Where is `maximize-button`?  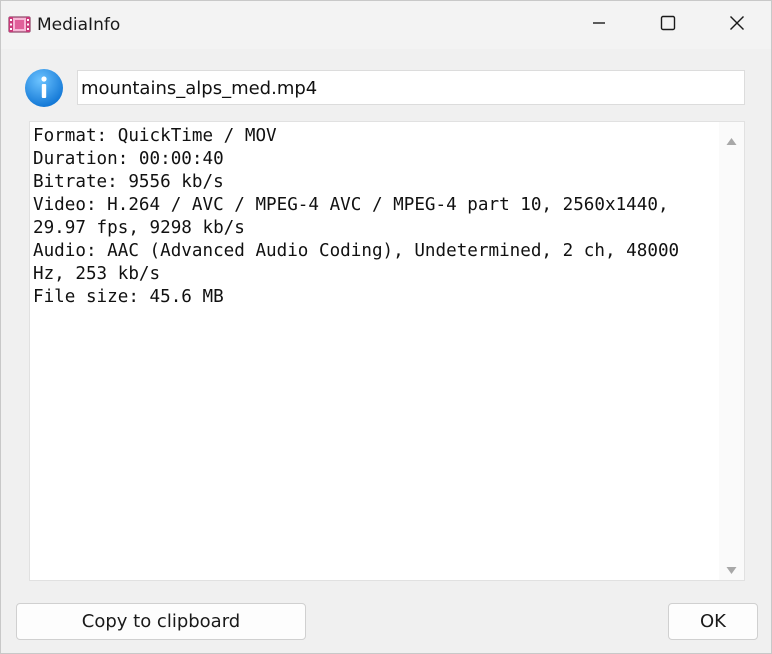
maximize-button is located at coordinates (668, 25).